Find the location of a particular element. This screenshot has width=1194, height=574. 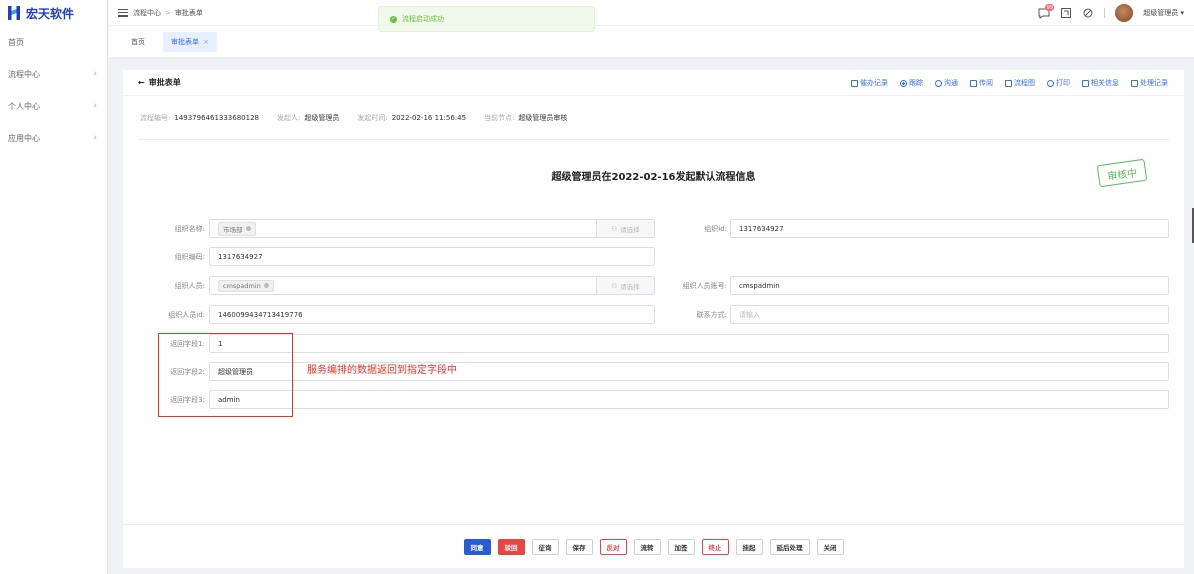

action-label: 流程图 is located at coordinates (1024, 83).